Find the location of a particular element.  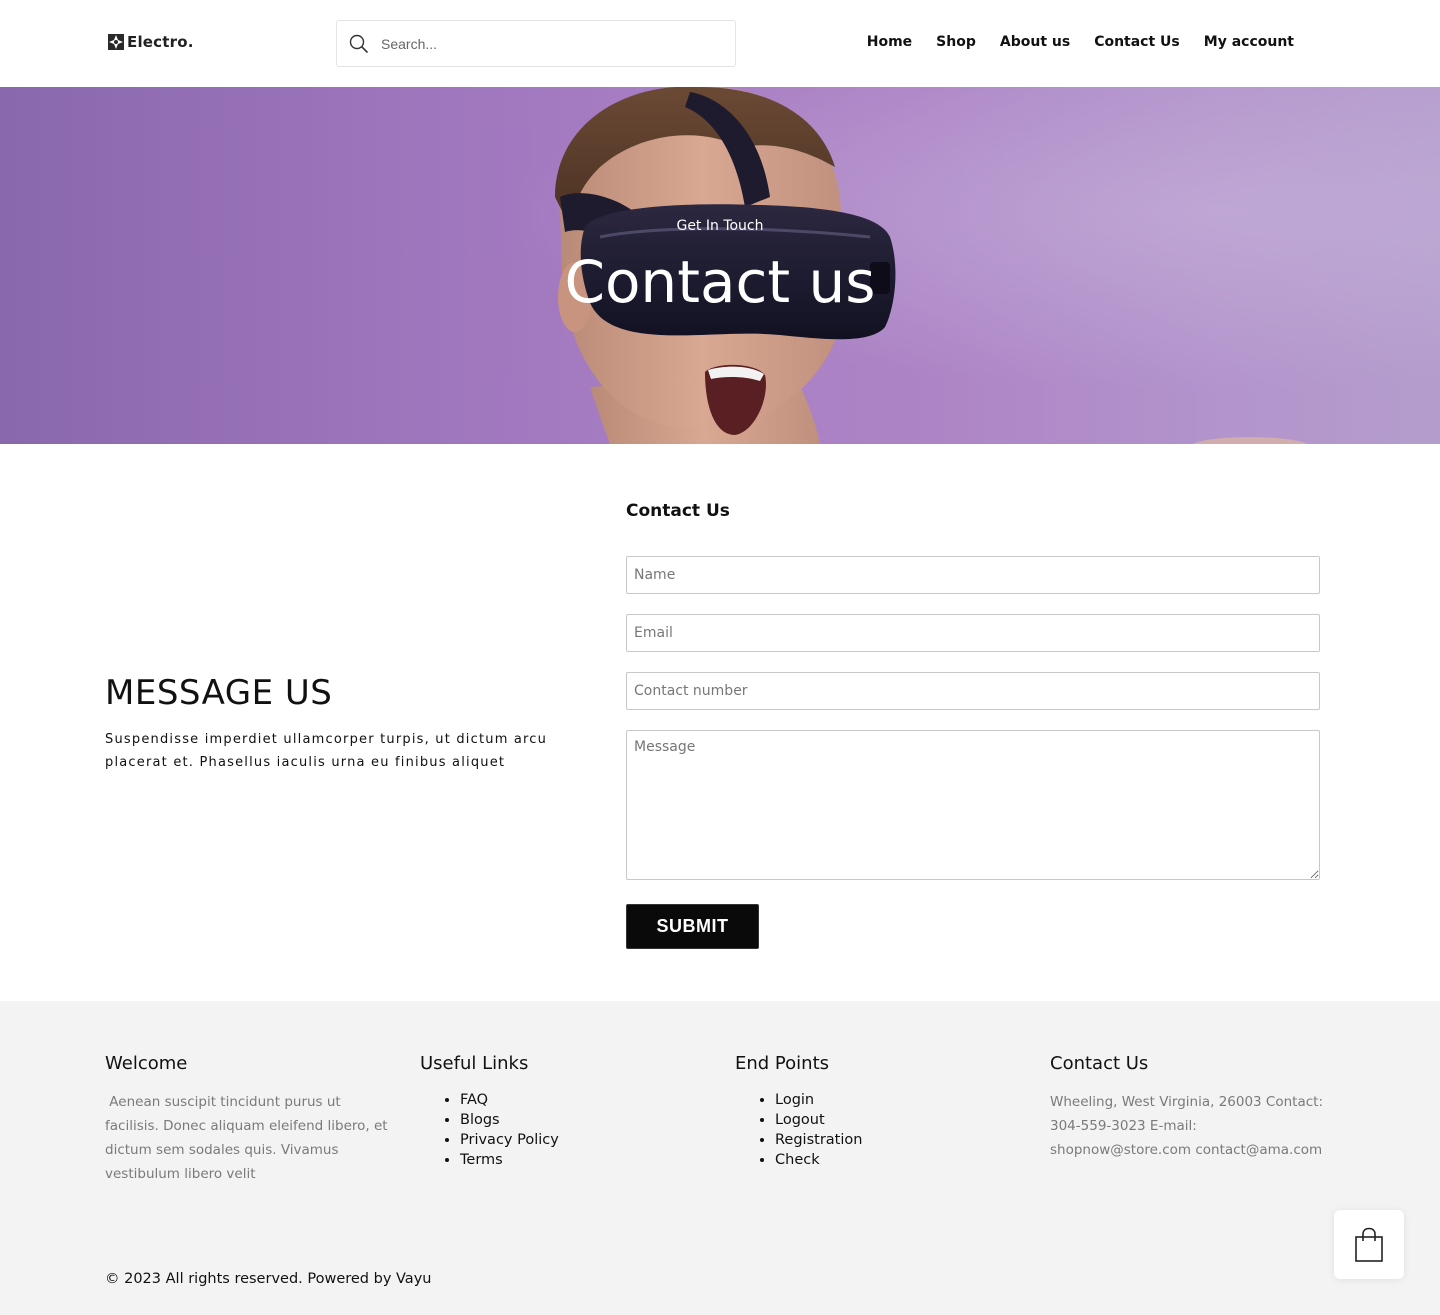

footer-link-check: Check is located at coordinates (905, 1160).